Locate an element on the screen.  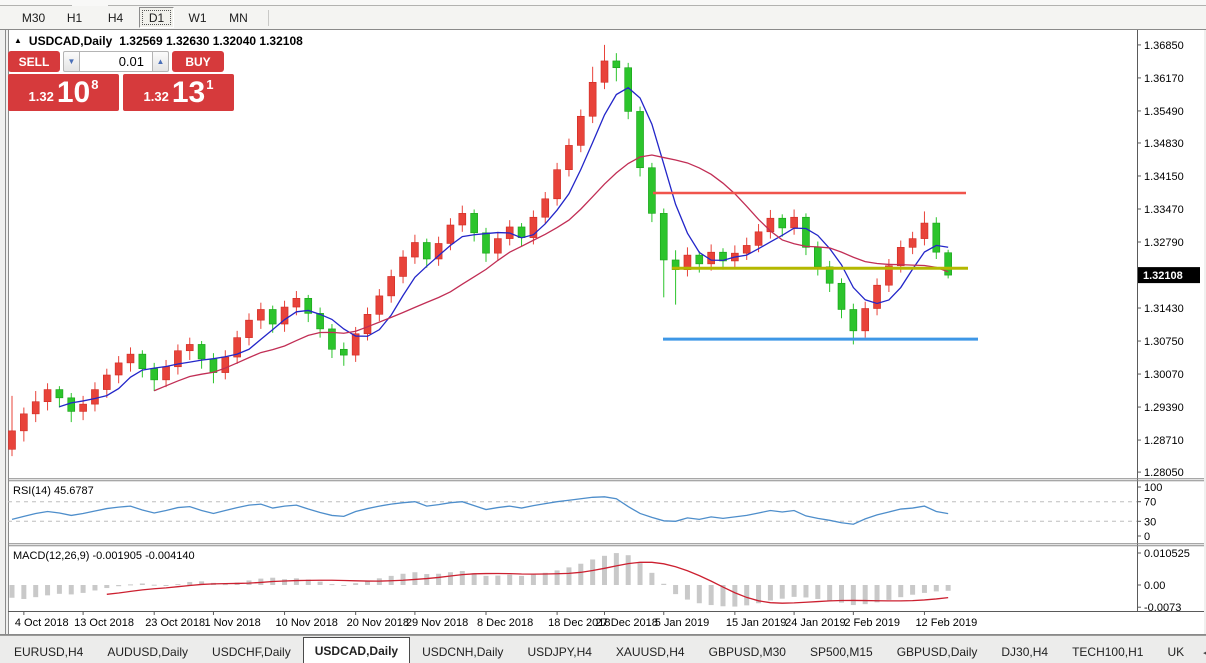
tab-usdjpy-h4: USDJPY,H4 is located at coordinates (559, 651).